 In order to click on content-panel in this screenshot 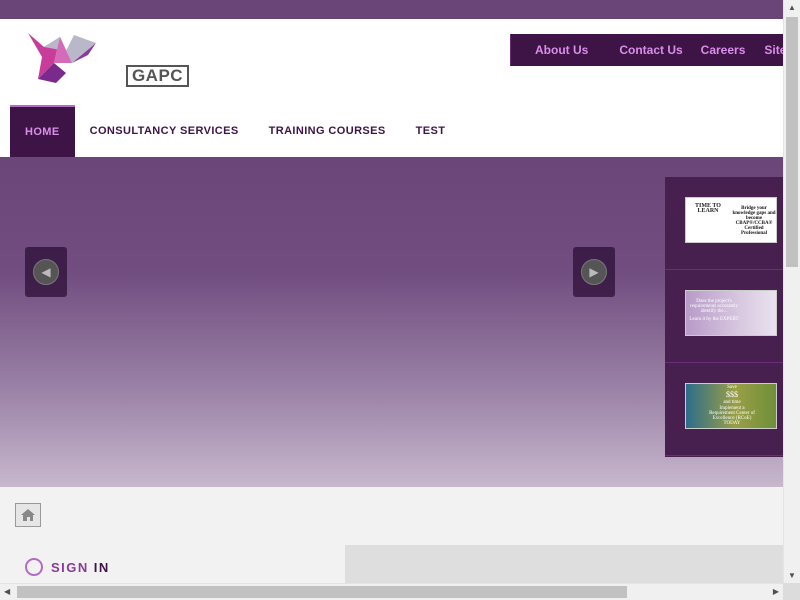, I will do `click(564, 565)`.